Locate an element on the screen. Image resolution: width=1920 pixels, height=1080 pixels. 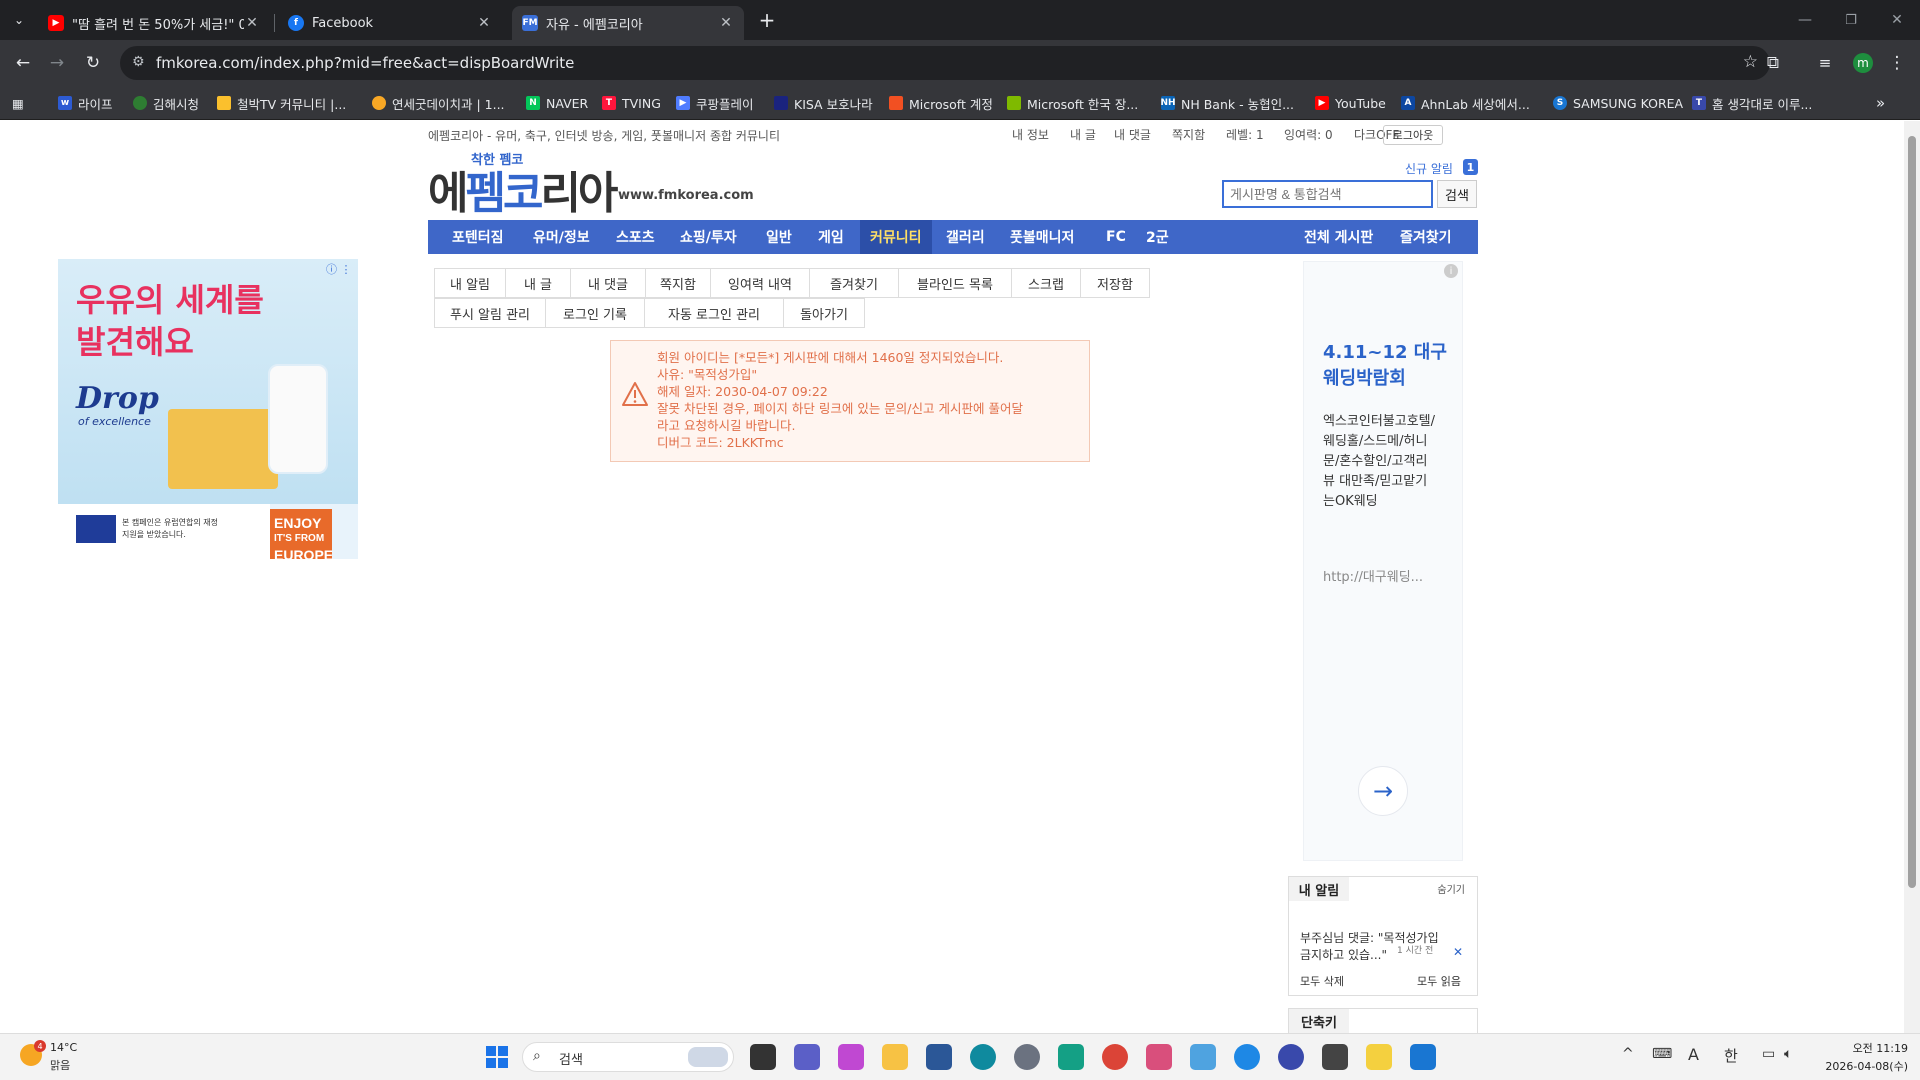
file-explorer-icon is located at coordinates (895, 1057).